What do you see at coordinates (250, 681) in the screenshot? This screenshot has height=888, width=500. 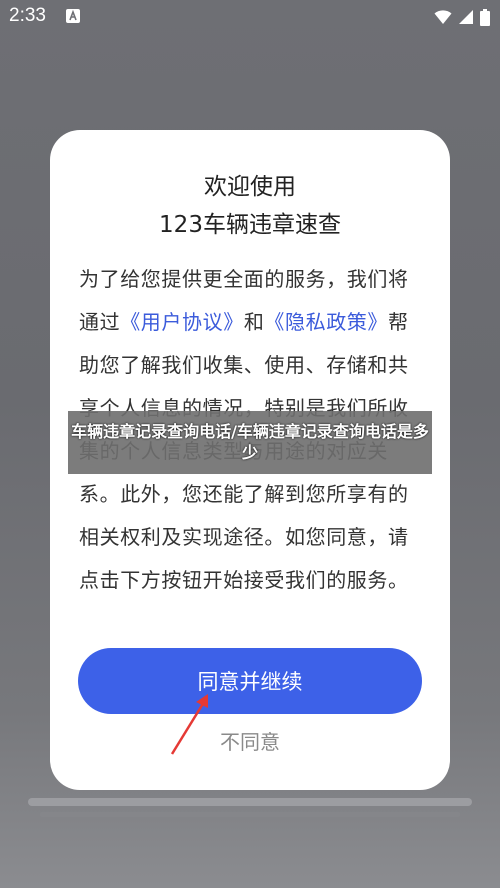 I see `agree-continue-button: 同意并继续` at bounding box center [250, 681].